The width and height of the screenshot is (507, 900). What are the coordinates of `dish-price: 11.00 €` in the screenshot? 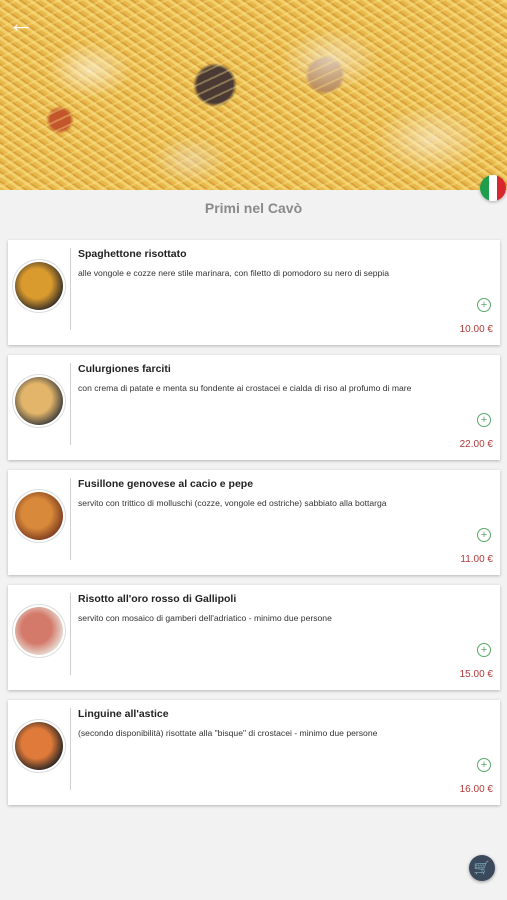 It's located at (476, 559).